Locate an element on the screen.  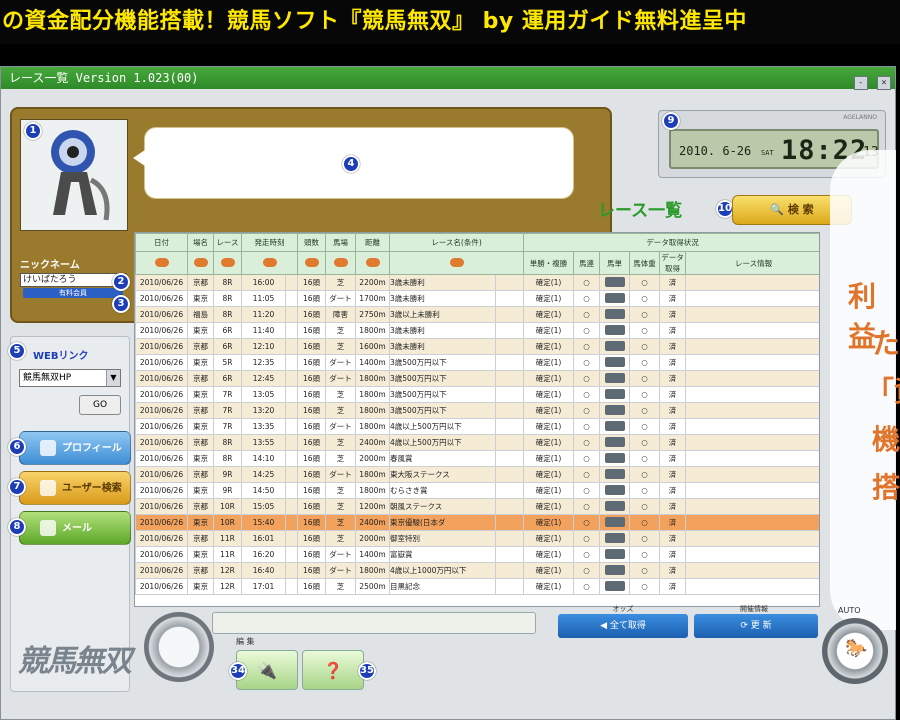
col-distance: 距離 is located at coordinates (372, 242).